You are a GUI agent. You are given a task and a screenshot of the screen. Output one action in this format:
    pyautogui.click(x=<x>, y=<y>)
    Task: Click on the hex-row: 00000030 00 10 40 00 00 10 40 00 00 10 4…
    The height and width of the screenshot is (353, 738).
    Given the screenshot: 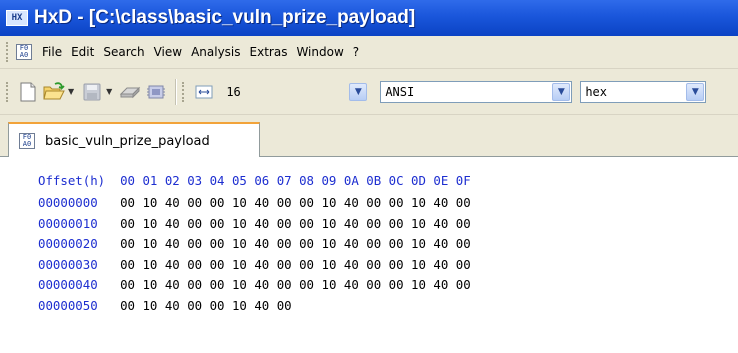 What is the action you would take?
    pyautogui.click(x=254, y=265)
    